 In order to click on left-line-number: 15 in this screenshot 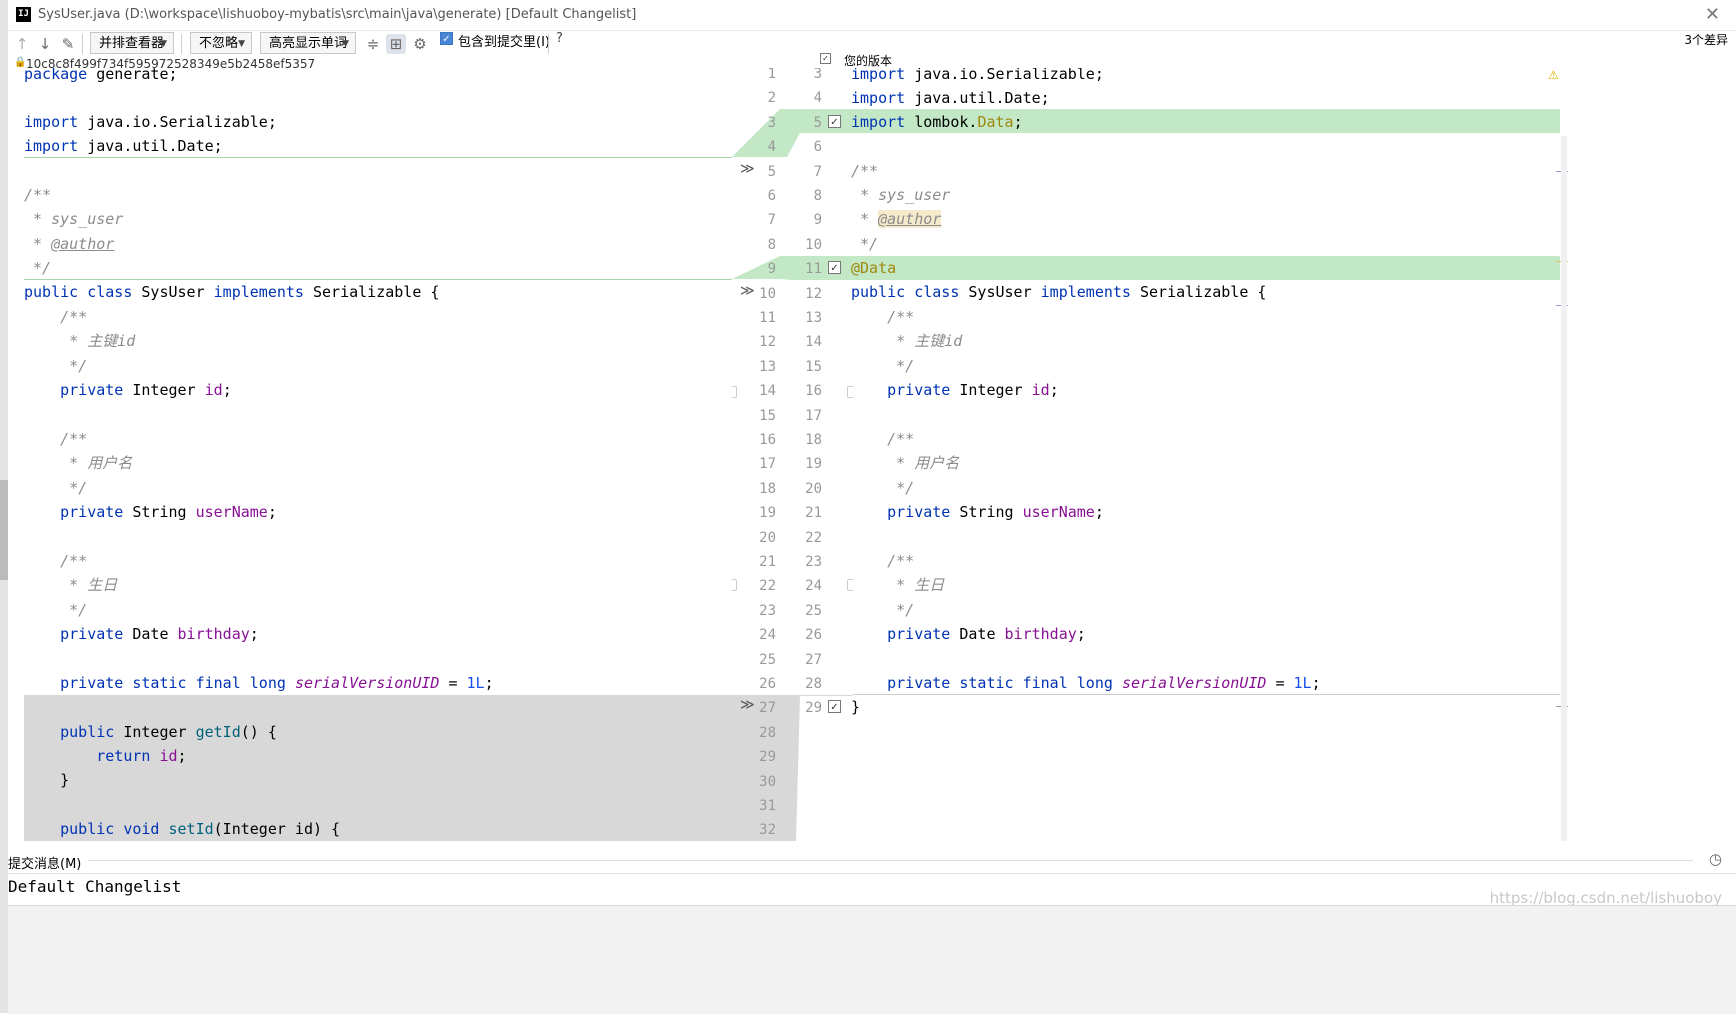, I will do `click(767, 415)`.